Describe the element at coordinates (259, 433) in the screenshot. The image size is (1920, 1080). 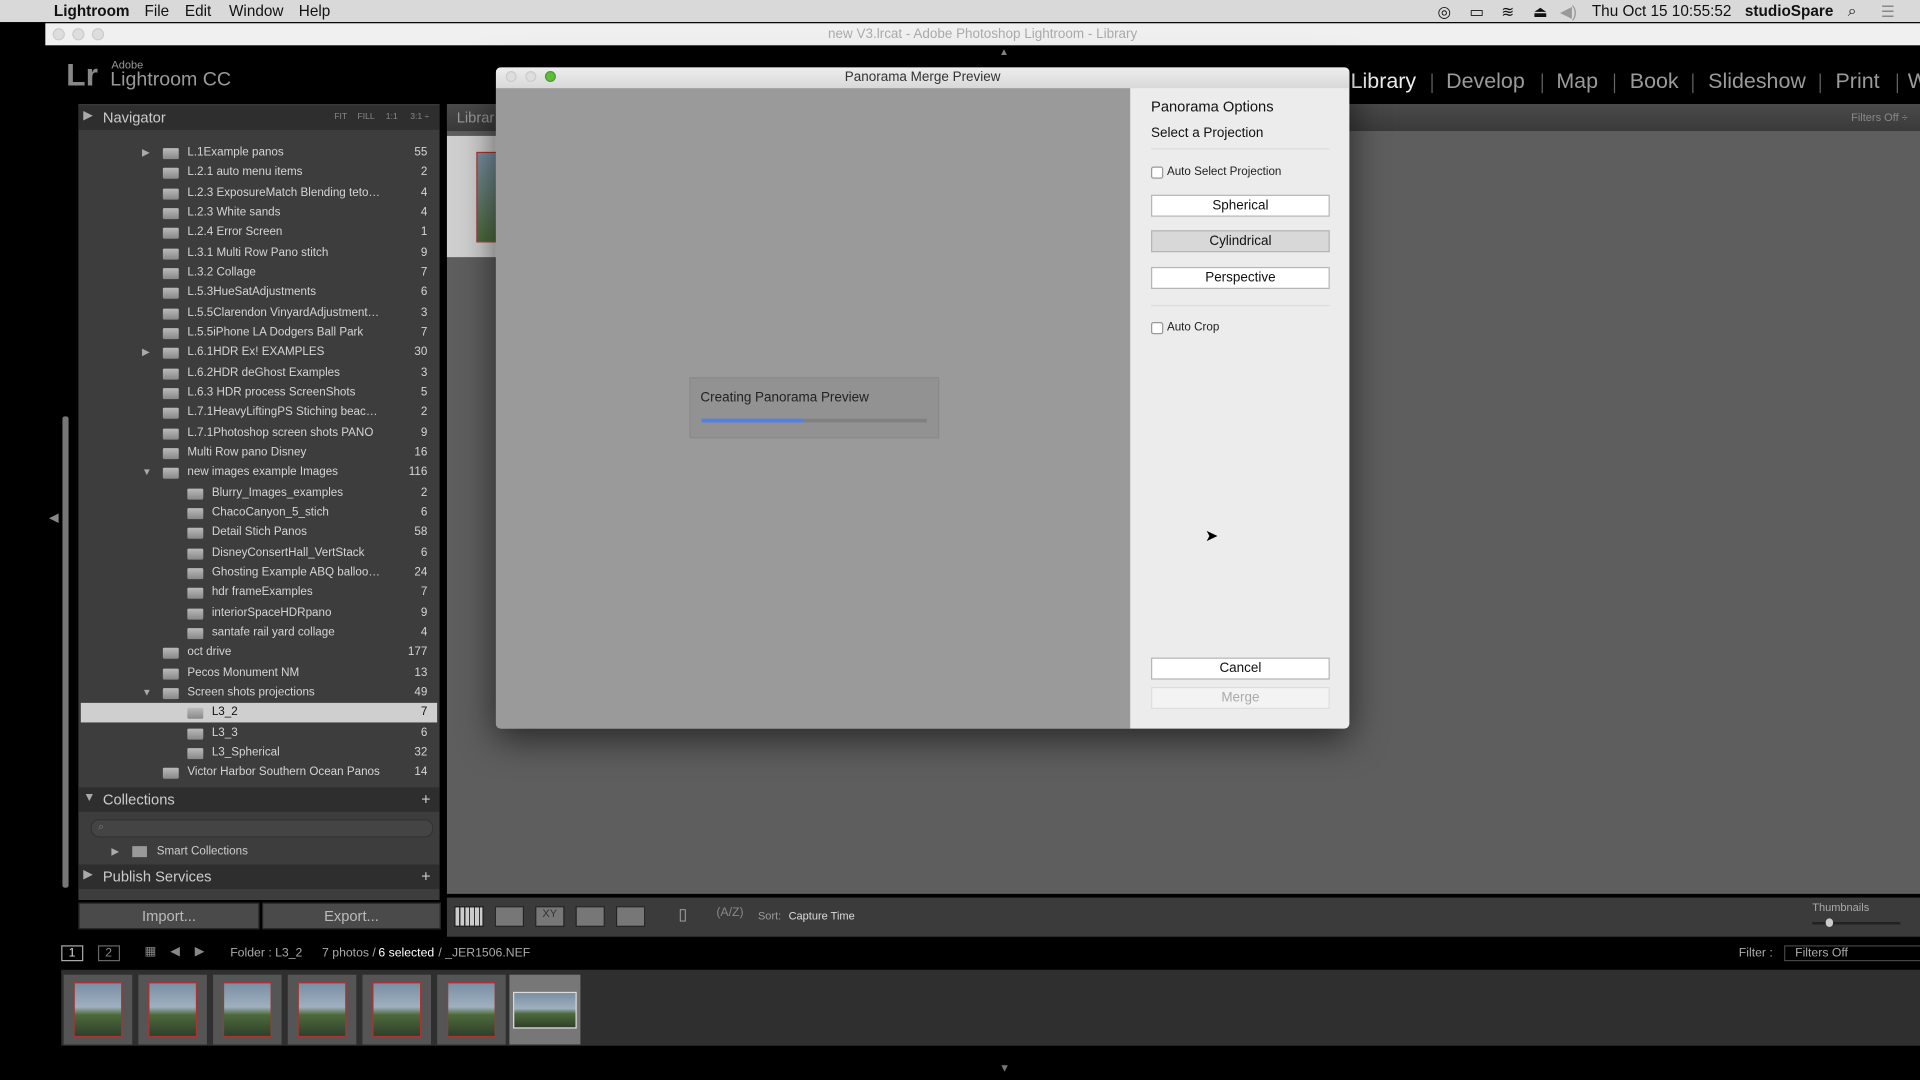
I see `folder-row: L.7.1Photoshop screen shots PANO 9` at that location.